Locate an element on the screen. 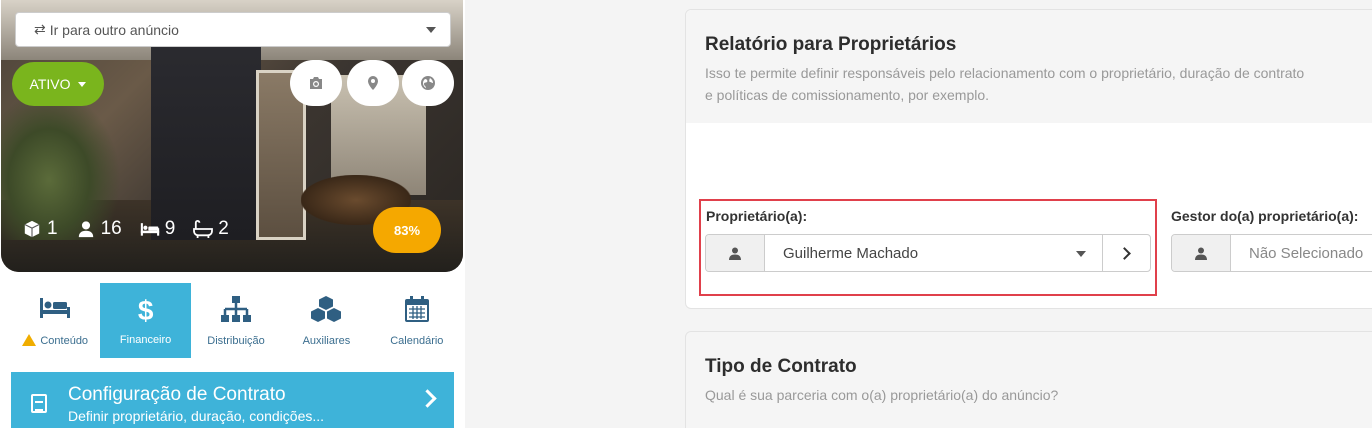 The width and height of the screenshot is (1372, 428). contract-type-title: Tipo de Contrato is located at coordinates (781, 366).